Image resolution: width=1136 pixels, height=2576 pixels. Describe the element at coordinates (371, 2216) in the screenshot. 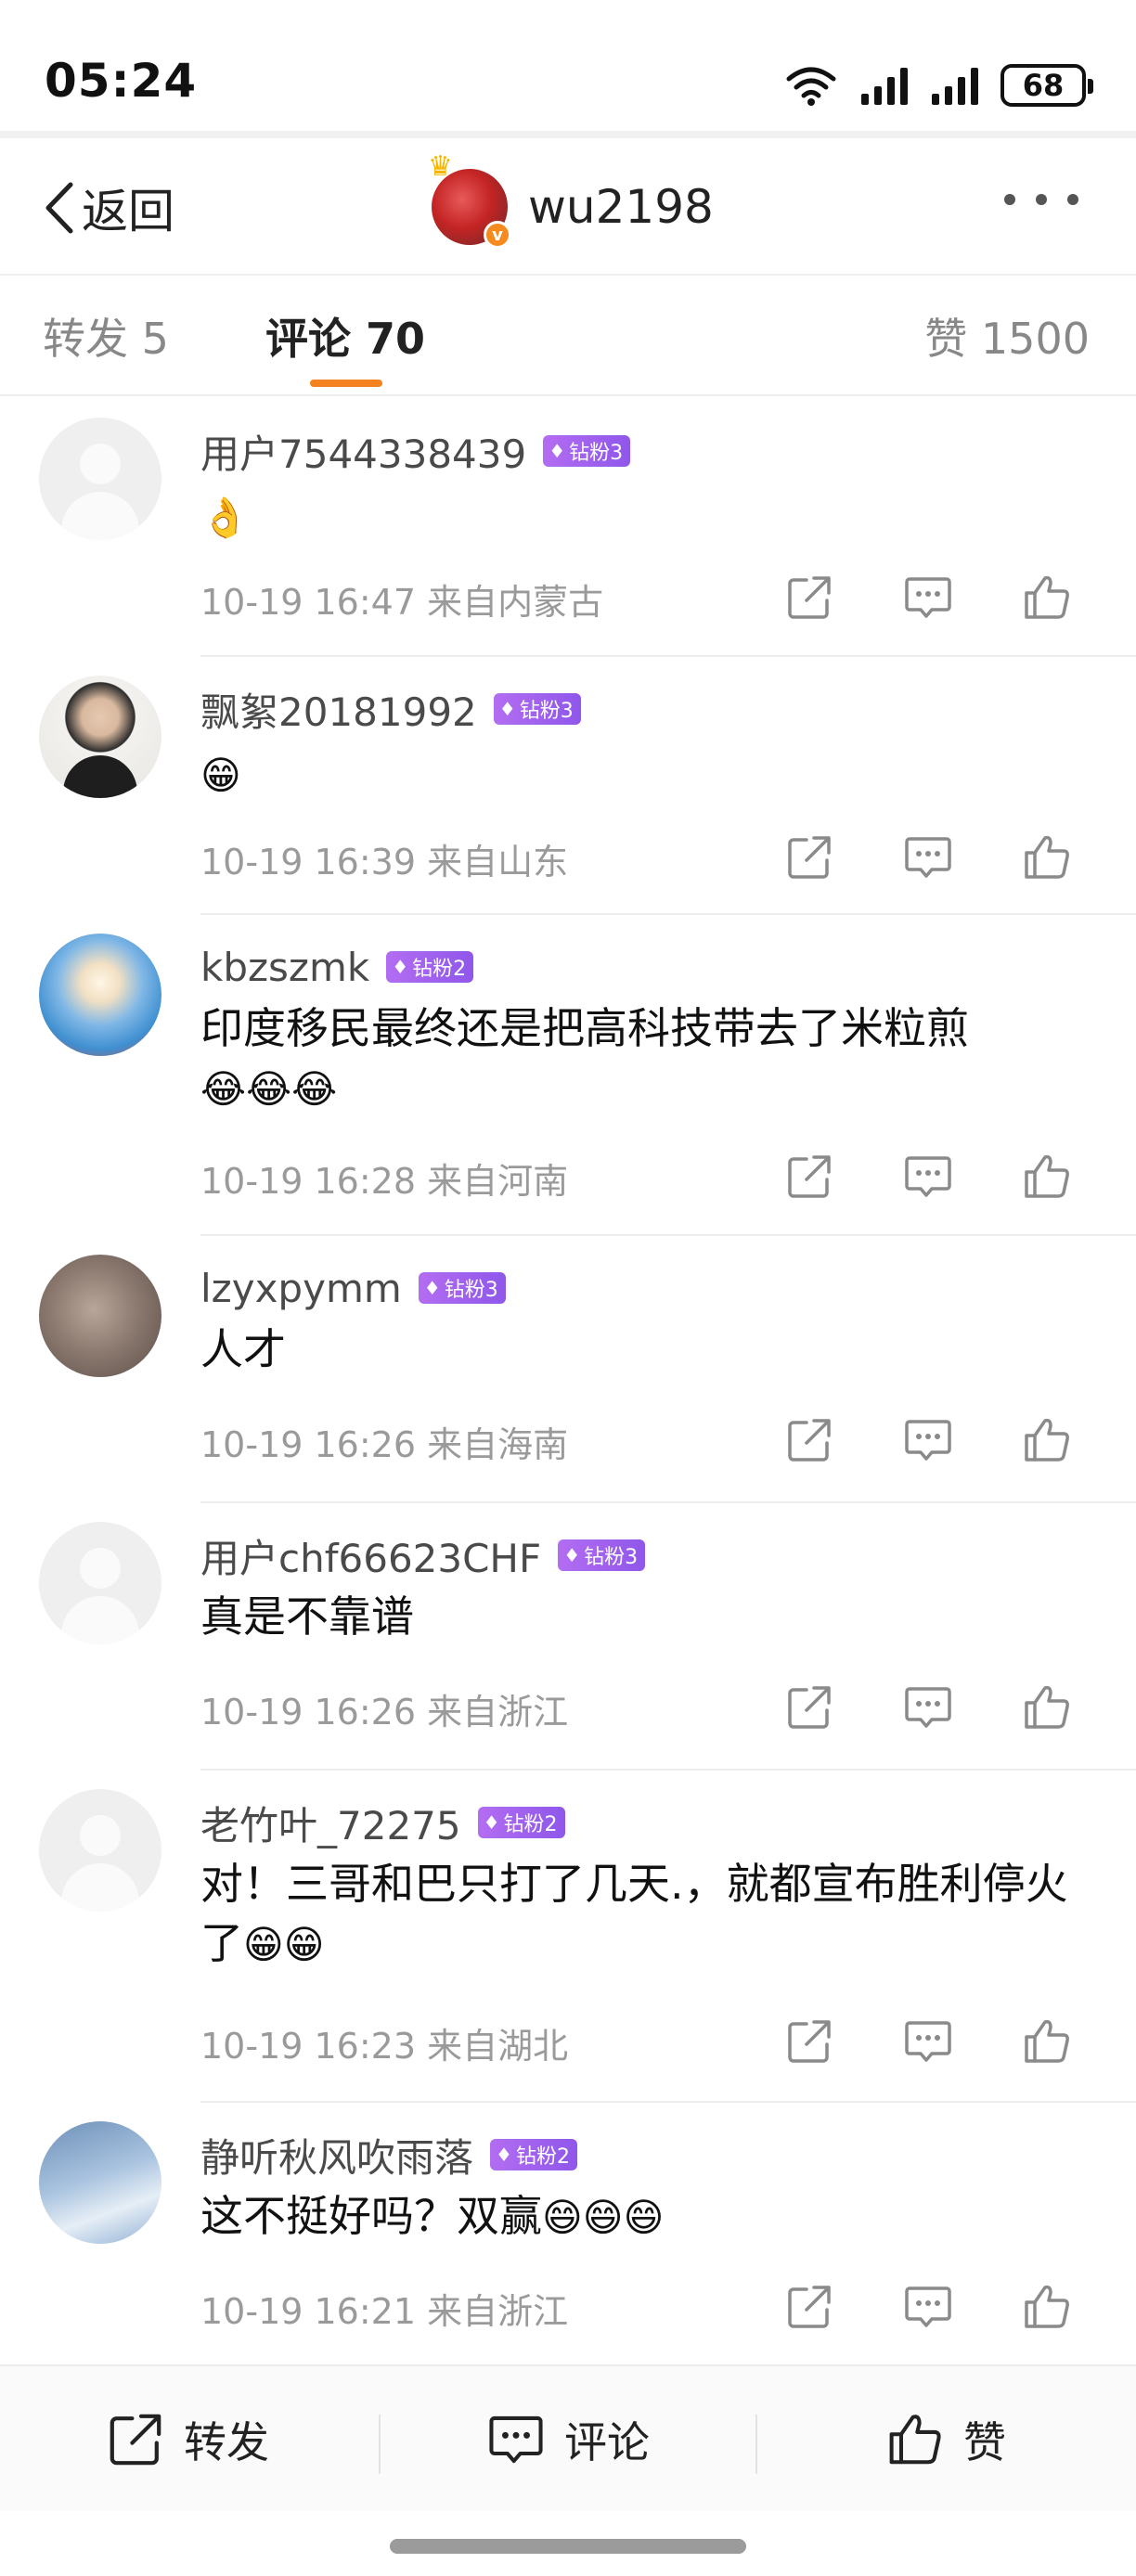

I see `comment-body: 这不挺好吗？双赢` at that location.